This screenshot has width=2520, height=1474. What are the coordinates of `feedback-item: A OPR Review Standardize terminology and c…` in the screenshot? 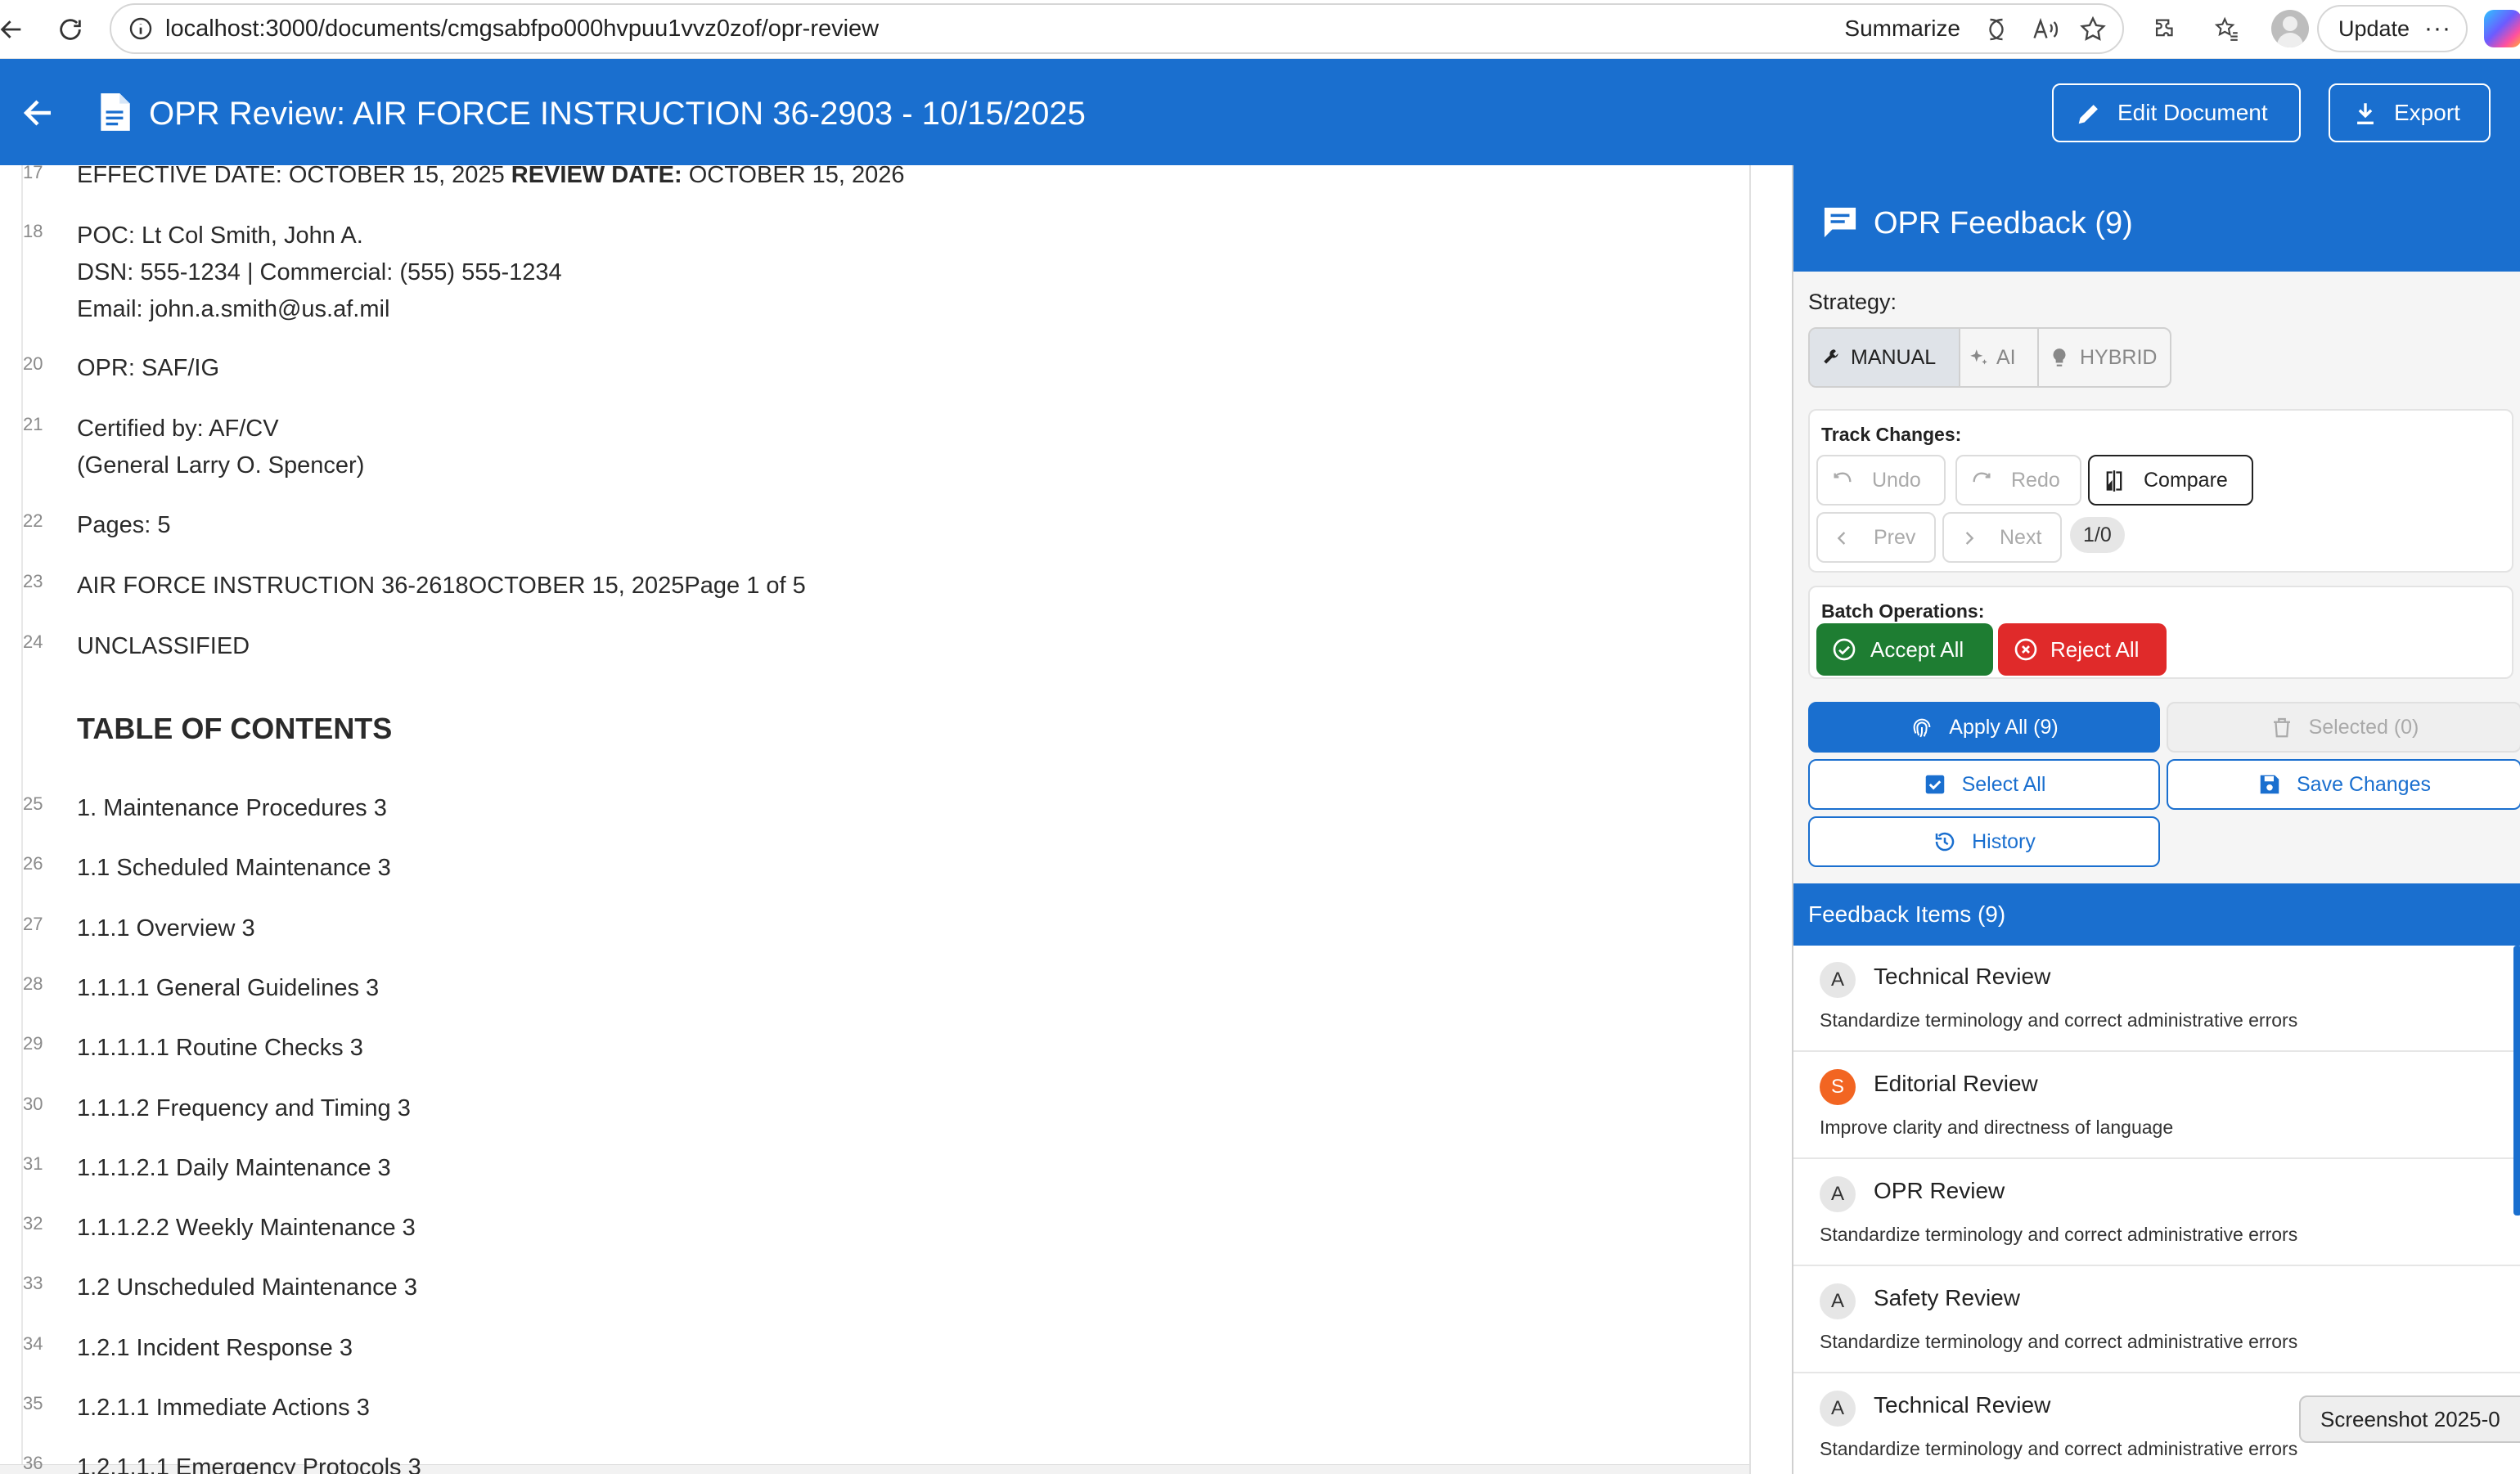 It's located at (2157, 1213).